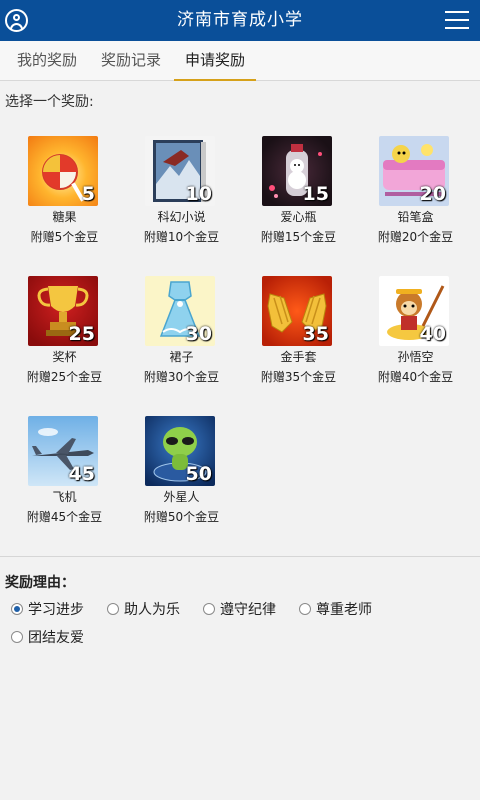 The height and width of the screenshot is (800, 480). I want to click on reward-item-book: 10 科幻小说 附赠10个金豆, so click(181, 191).